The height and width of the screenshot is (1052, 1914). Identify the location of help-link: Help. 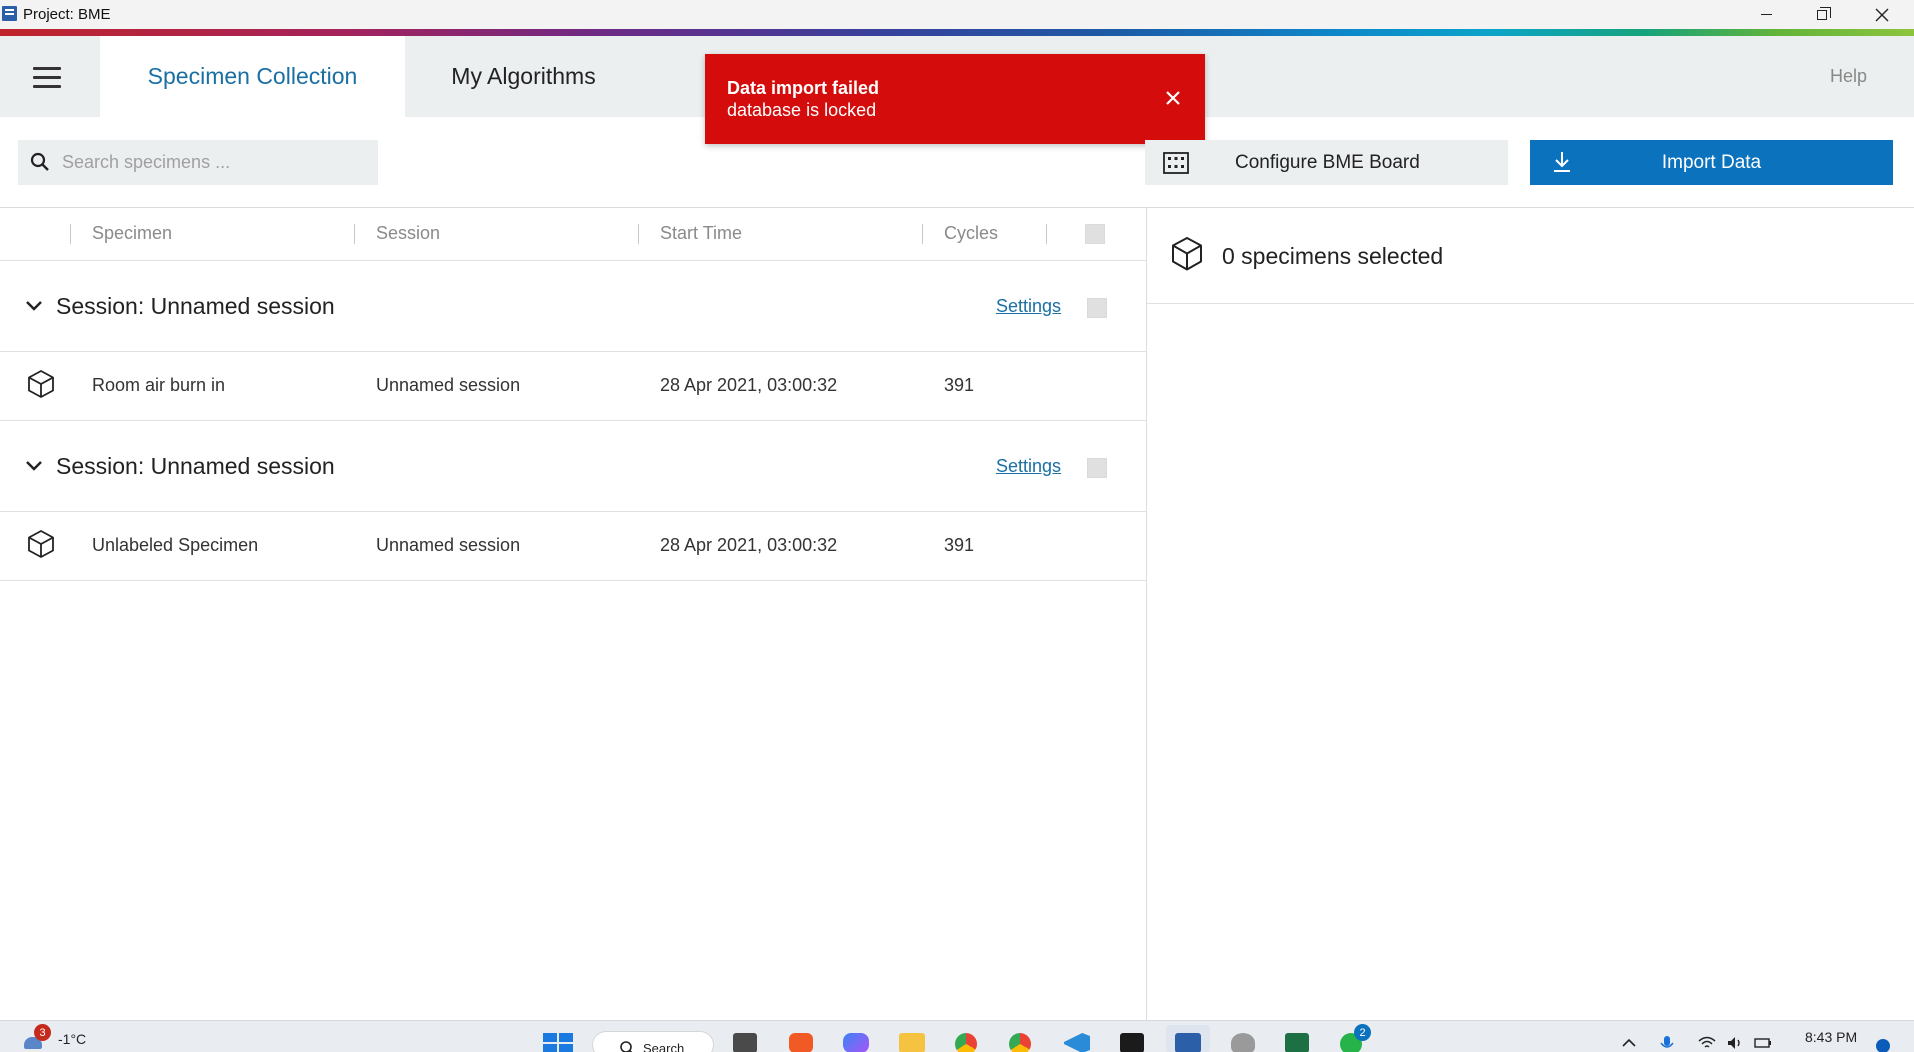
(1848, 76).